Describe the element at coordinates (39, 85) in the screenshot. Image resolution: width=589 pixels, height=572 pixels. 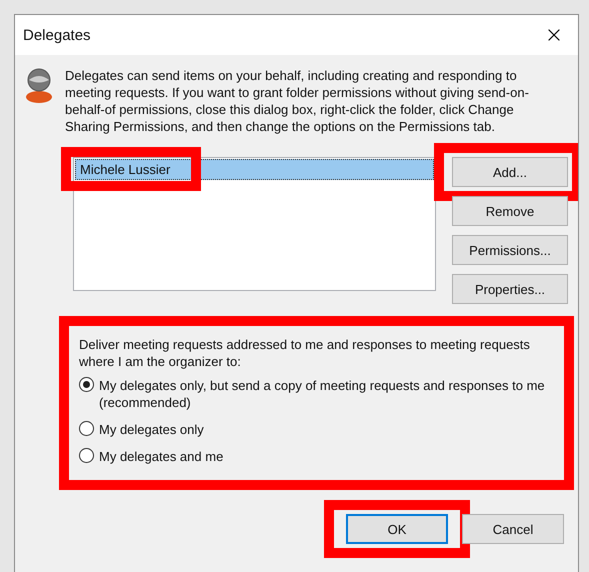
I see `person-icon` at that location.